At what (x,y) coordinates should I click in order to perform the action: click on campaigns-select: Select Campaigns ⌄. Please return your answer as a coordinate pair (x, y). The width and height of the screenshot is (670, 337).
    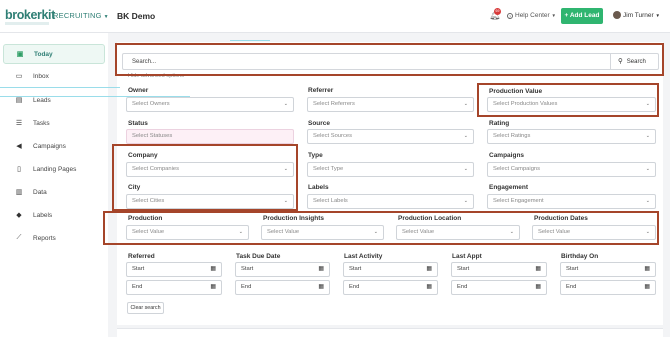
    Looking at the image, I should click on (571, 169).